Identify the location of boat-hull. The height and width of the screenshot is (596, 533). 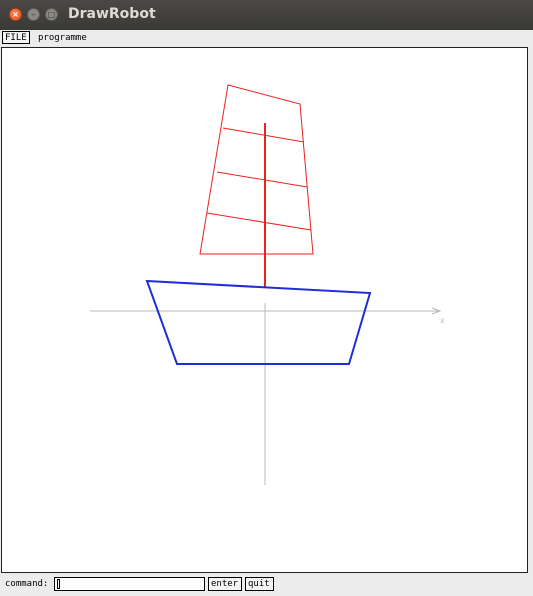
(258, 322).